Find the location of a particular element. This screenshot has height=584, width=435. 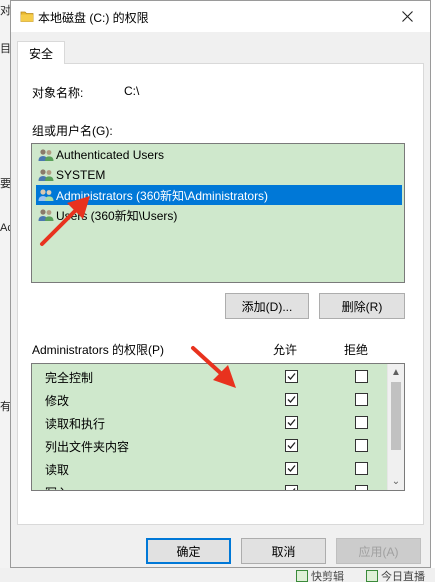

scrollbar-thumb is located at coordinates (396, 416).